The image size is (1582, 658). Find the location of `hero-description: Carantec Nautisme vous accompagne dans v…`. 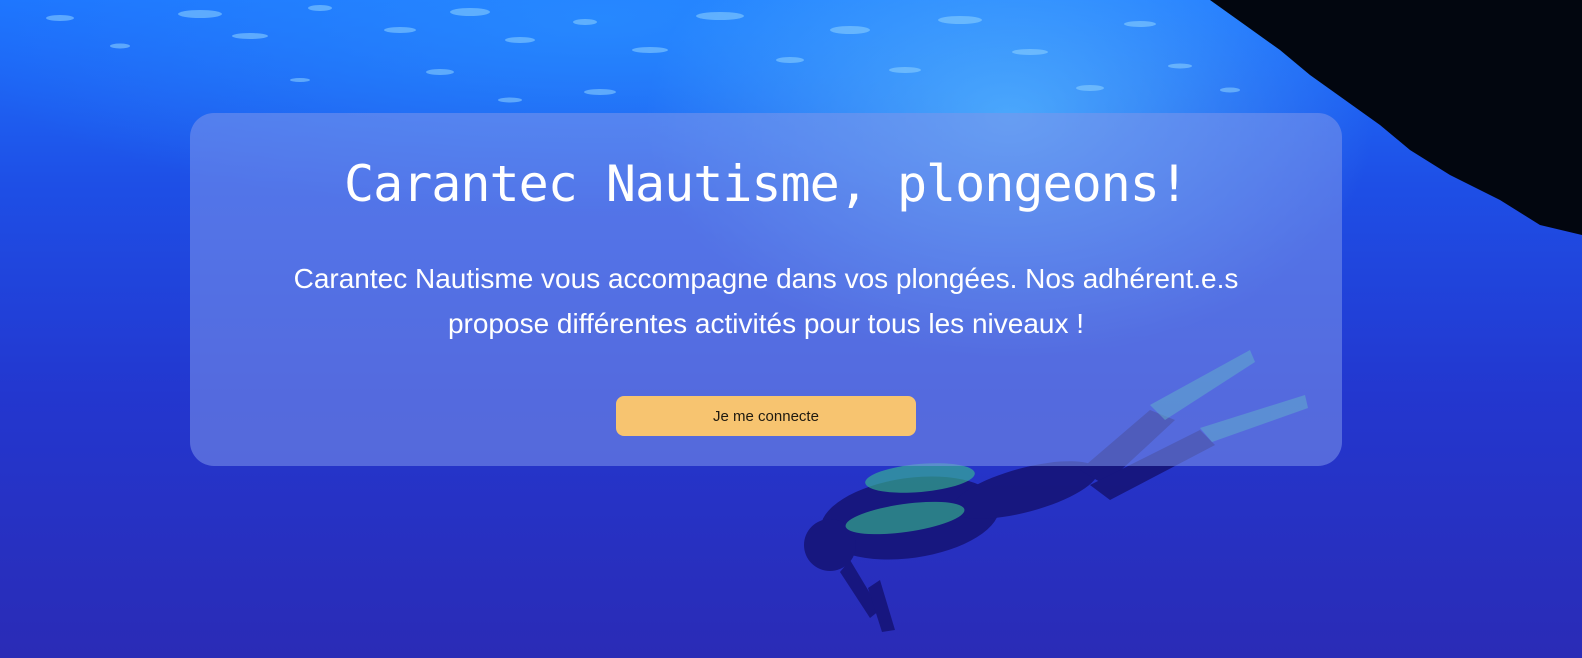

hero-description: Carantec Nautisme vous accompagne dans v… is located at coordinates (766, 301).